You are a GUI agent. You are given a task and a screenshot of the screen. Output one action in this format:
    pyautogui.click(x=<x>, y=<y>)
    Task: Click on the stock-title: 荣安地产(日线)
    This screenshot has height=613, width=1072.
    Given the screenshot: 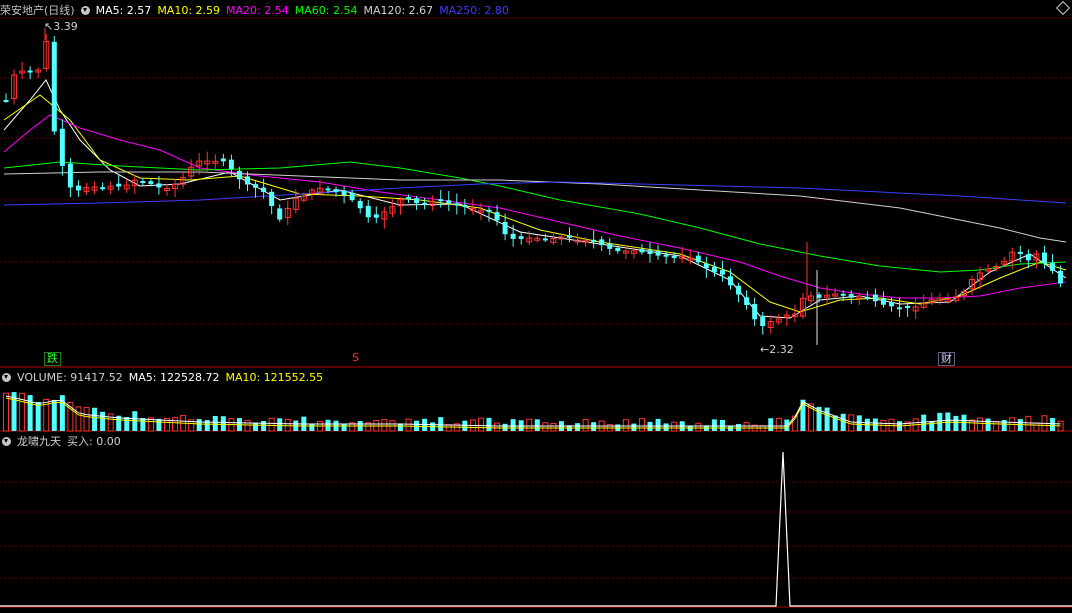 What is the action you would take?
    pyautogui.click(x=37, y=10)
    